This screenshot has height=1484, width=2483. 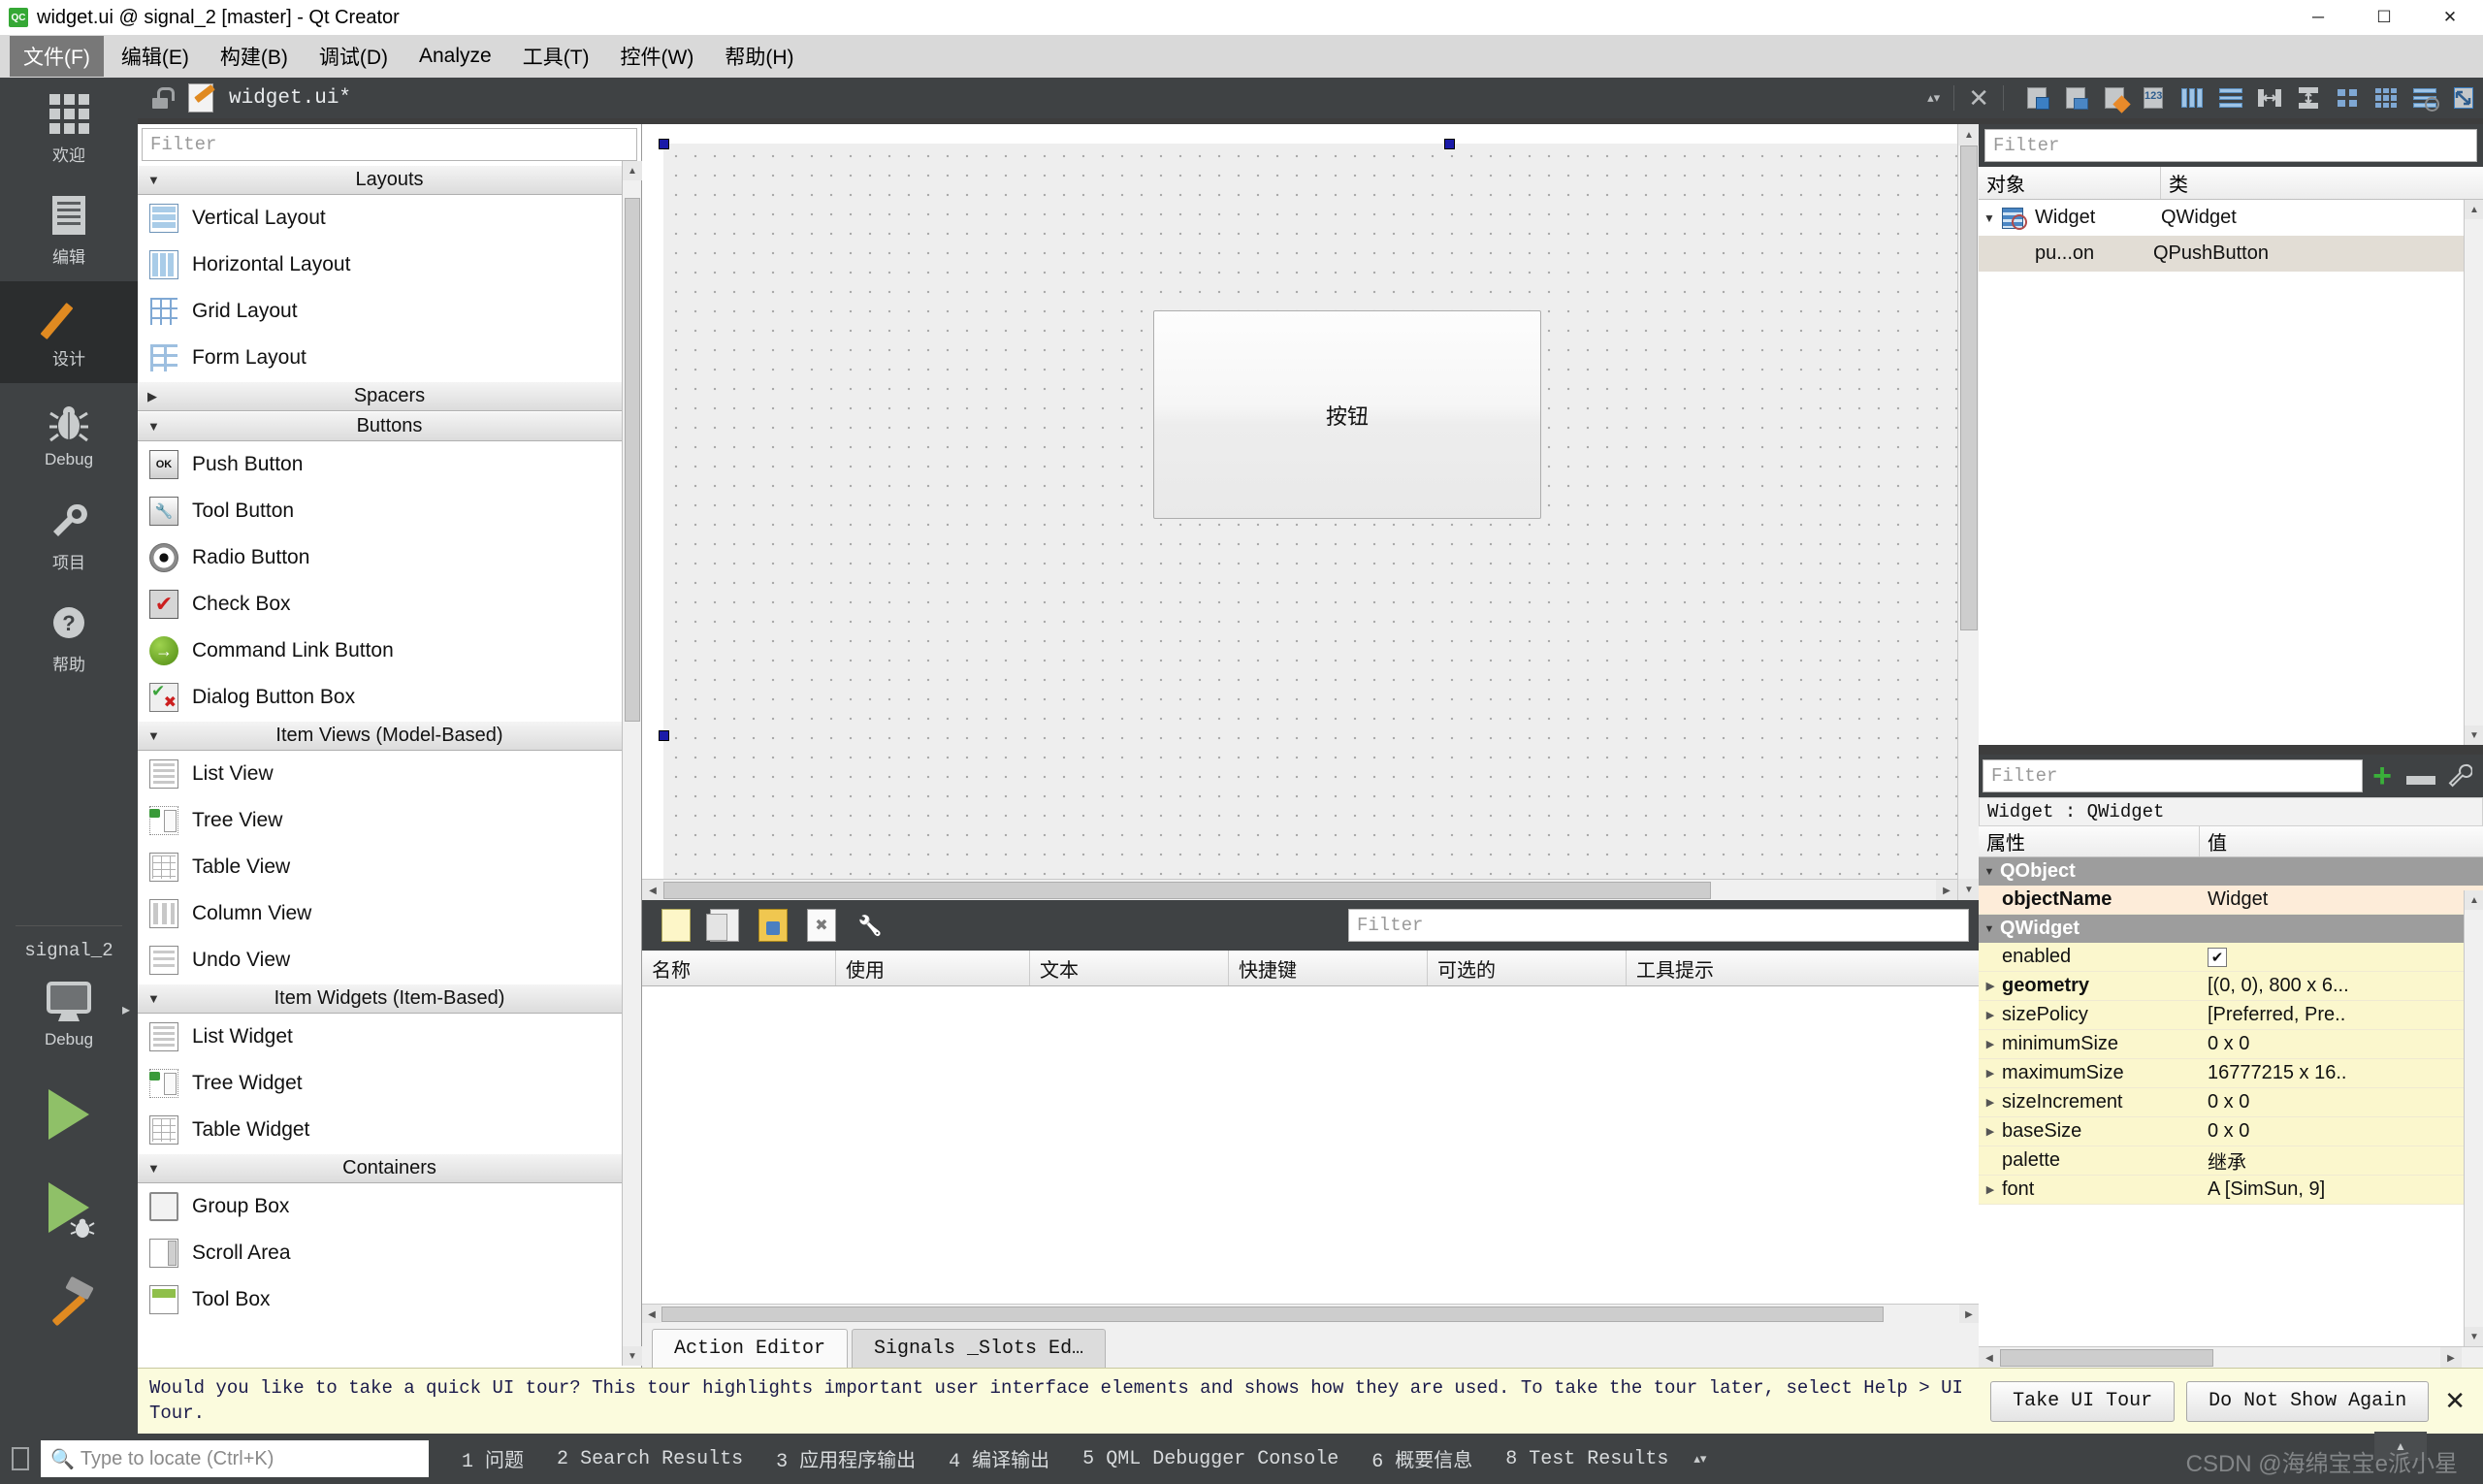 I want to click on mode-help: ? 帮助, so click(x=69, y=638).